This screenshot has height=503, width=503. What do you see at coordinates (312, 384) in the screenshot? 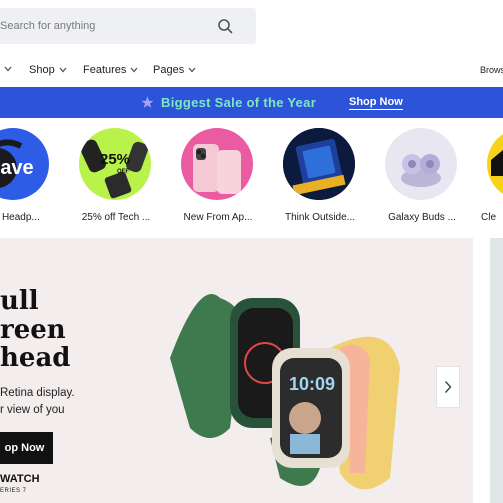
I see `watch-time: 10:09` at bounding box center [312, 384].